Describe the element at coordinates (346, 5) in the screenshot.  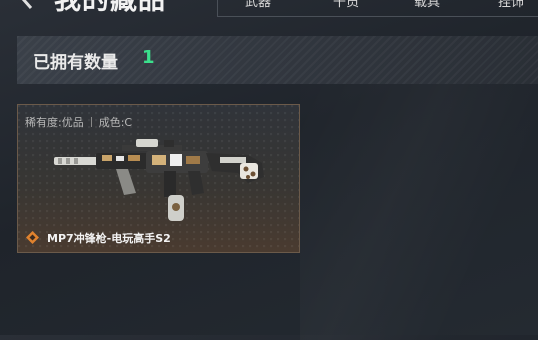
I see `tab-operators: 干员` at that location.